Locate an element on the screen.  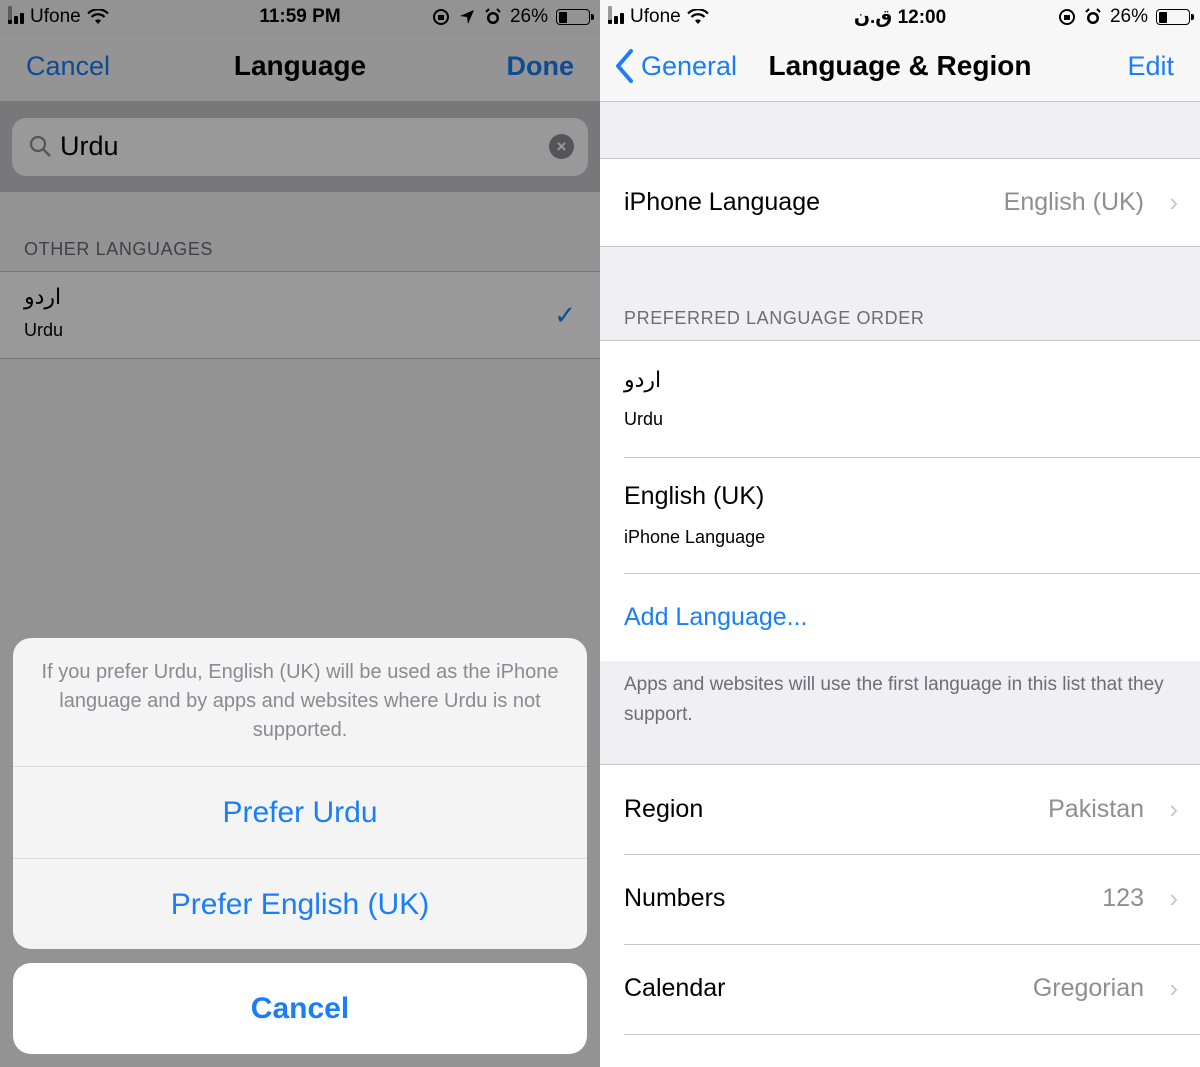
battery-icon is located at coordinates (1175, 17).